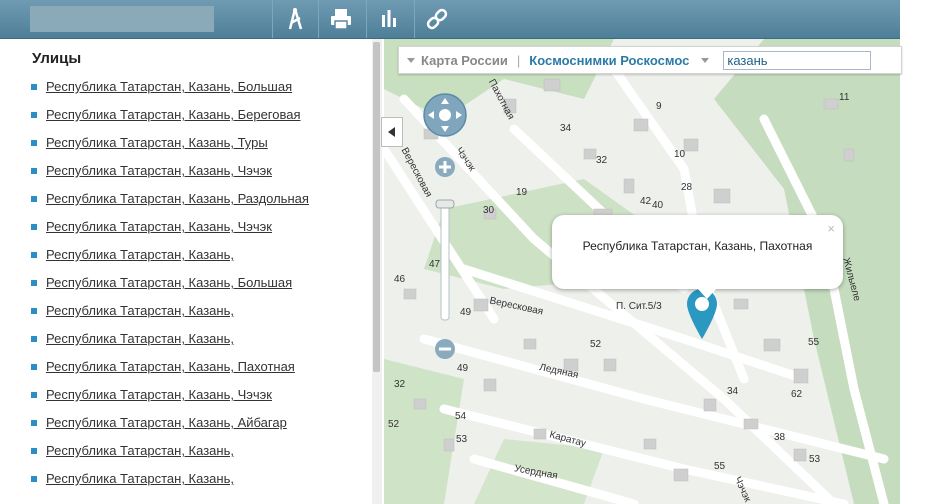  What do you see at coordinates (687, 187) in the screenshot?
I see `house-number: 28` at bounding box center [687, 187].